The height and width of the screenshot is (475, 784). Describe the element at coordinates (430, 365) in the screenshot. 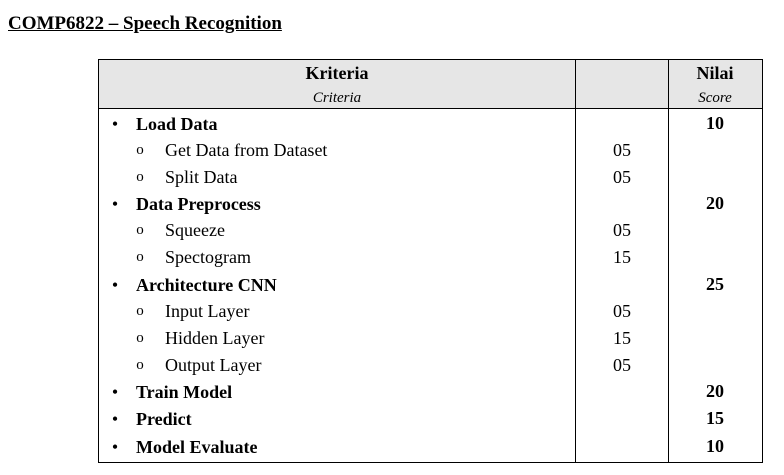

I see `subcriterion-row: o Output Layer 05` at that location.